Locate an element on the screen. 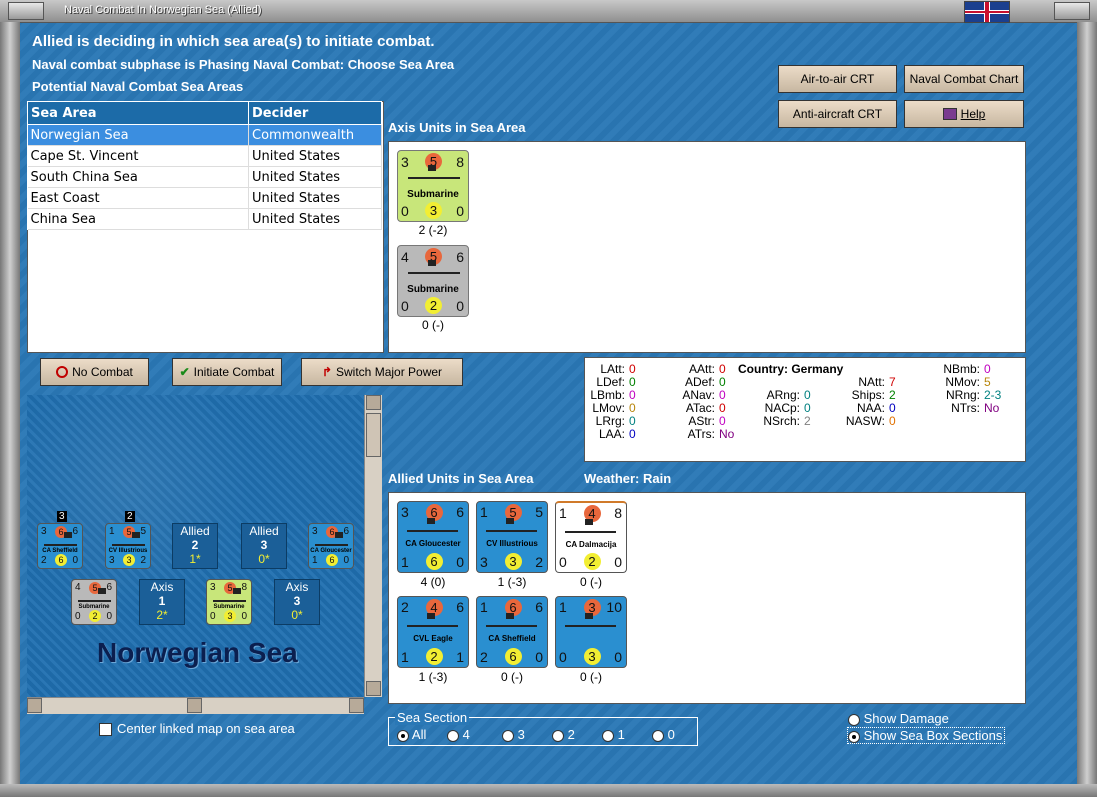 This screenshot has height=797, width=1097. column-header-decider: Decider is located at coordinates (315, 113).